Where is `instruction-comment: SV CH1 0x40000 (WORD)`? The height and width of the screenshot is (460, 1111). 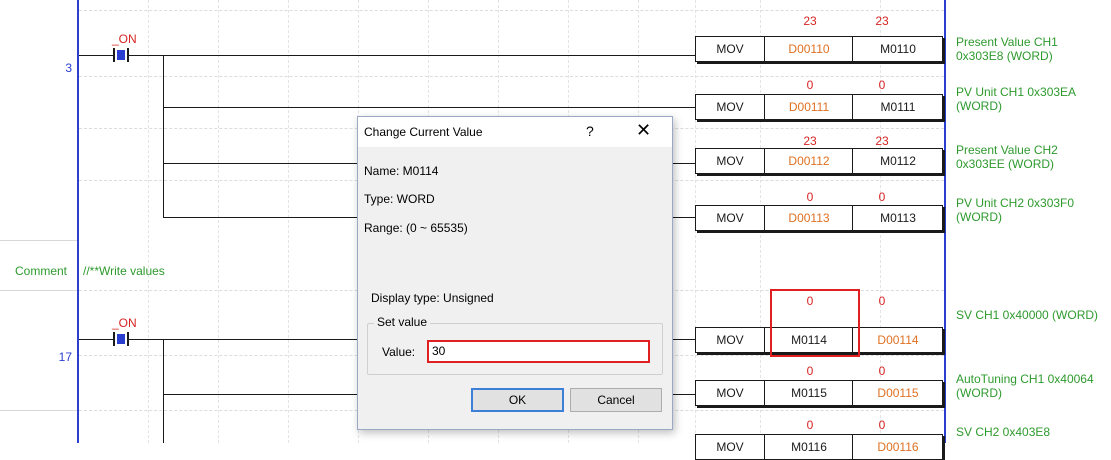
instruction-comment: SV CH1 0x40000 (WORD) is located at coordinates (1027, 315).